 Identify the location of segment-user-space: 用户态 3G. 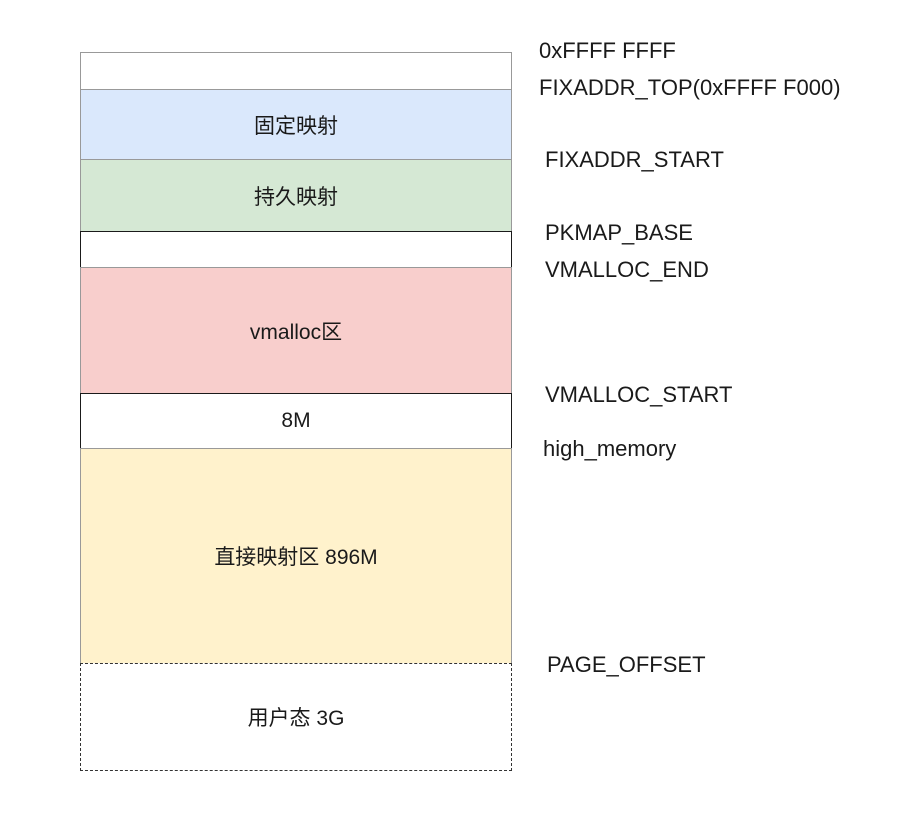
(296, 717).